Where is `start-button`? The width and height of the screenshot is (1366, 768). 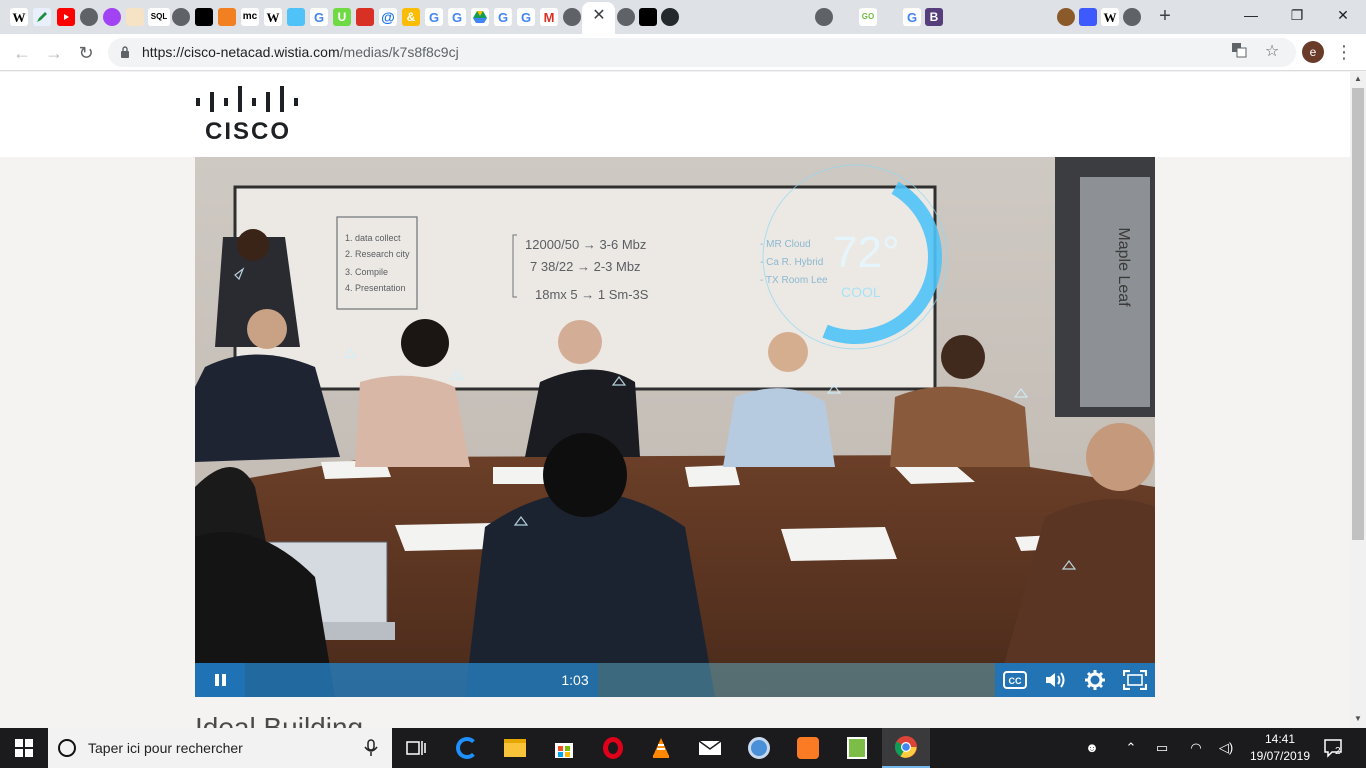 start-button is located at coordinates (24, 748).